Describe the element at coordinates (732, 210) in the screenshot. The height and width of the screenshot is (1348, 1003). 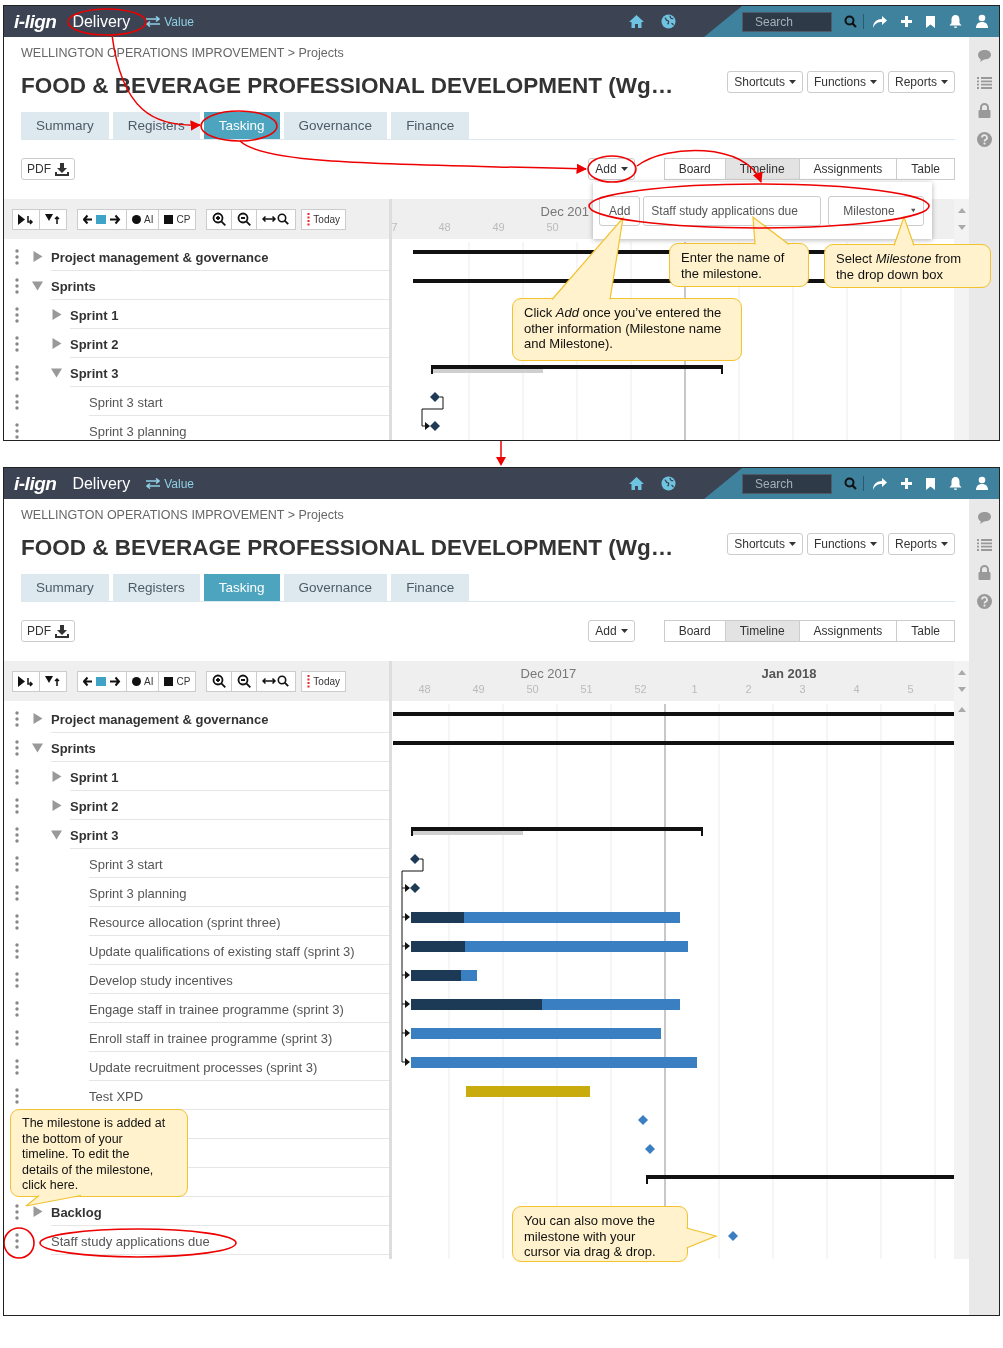
I see `milestone-name-field: Staff study applications due` at that location.